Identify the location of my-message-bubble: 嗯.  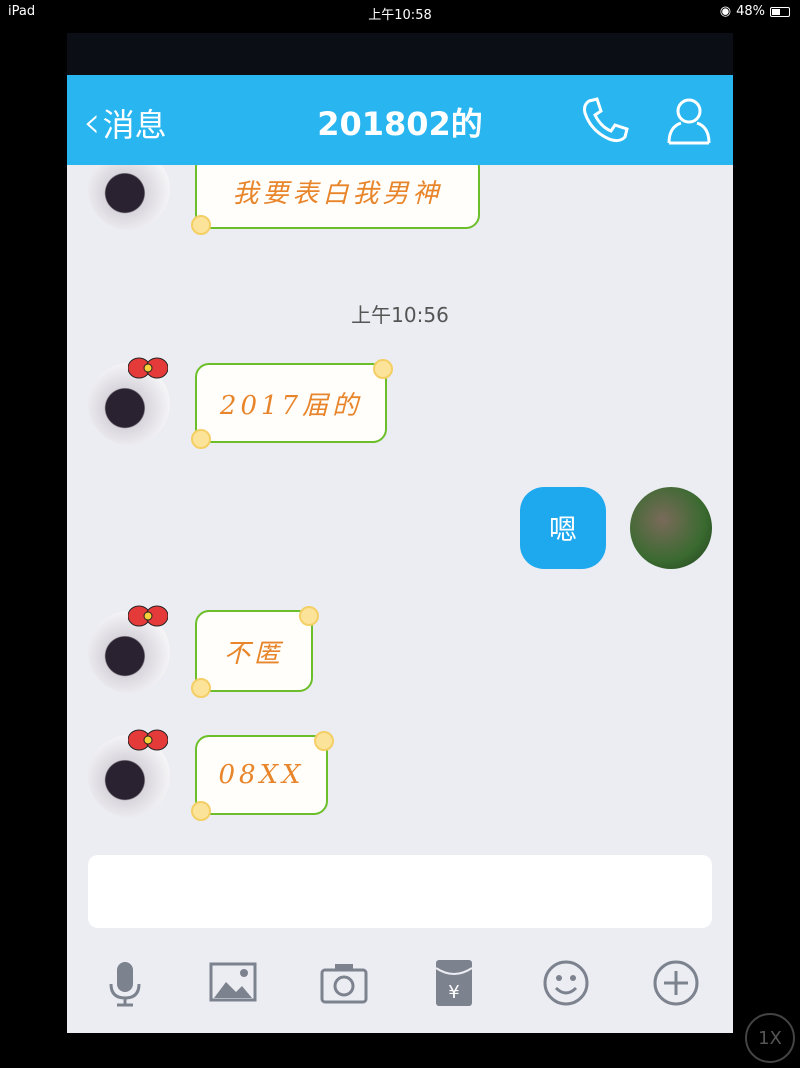
(563, 528).